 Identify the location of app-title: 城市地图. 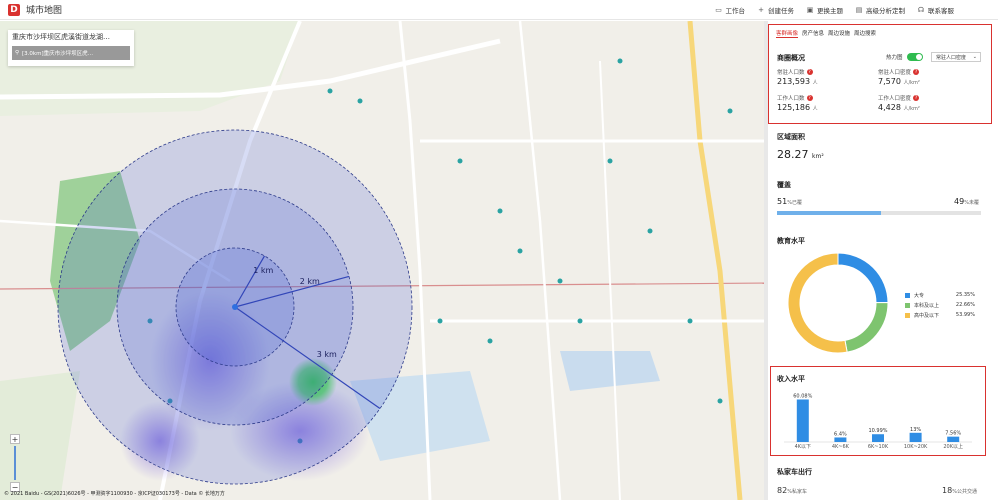
(44, 11).